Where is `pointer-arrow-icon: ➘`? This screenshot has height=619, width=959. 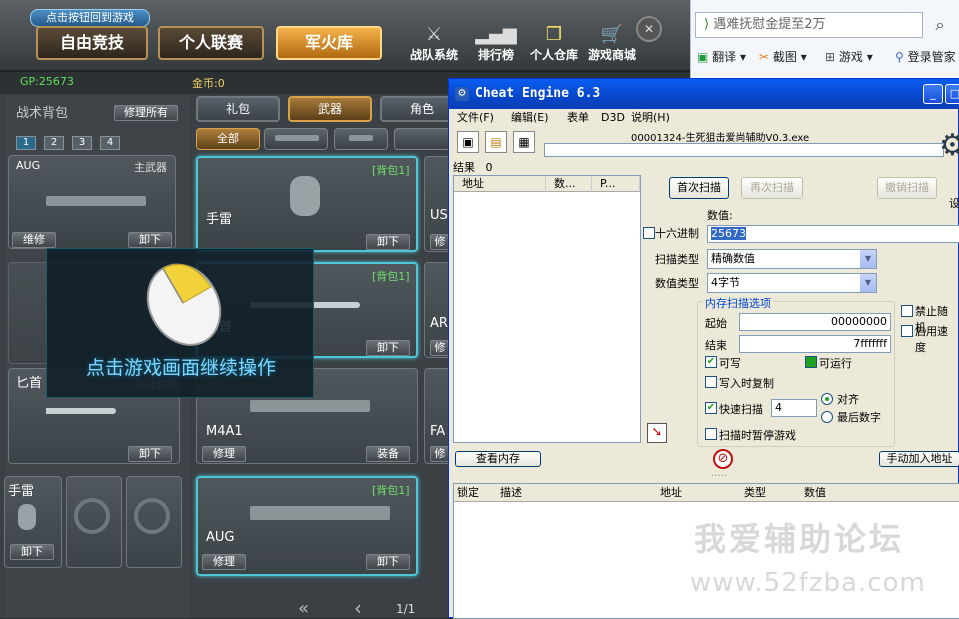 pointer-arrow-icon: ➘ is located at coordinates (657, 433).